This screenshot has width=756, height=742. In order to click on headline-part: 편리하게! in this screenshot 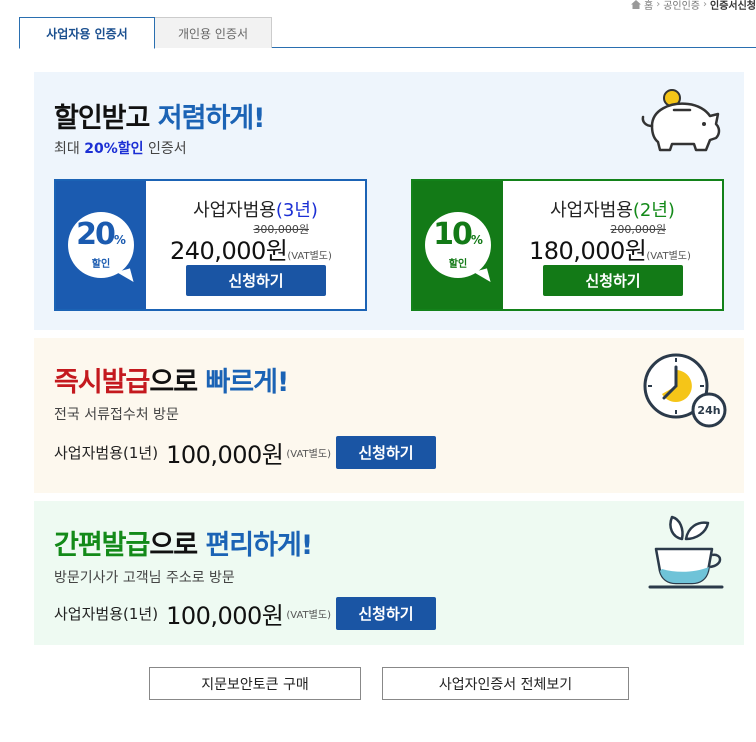, I will do `click(259, 545)`.